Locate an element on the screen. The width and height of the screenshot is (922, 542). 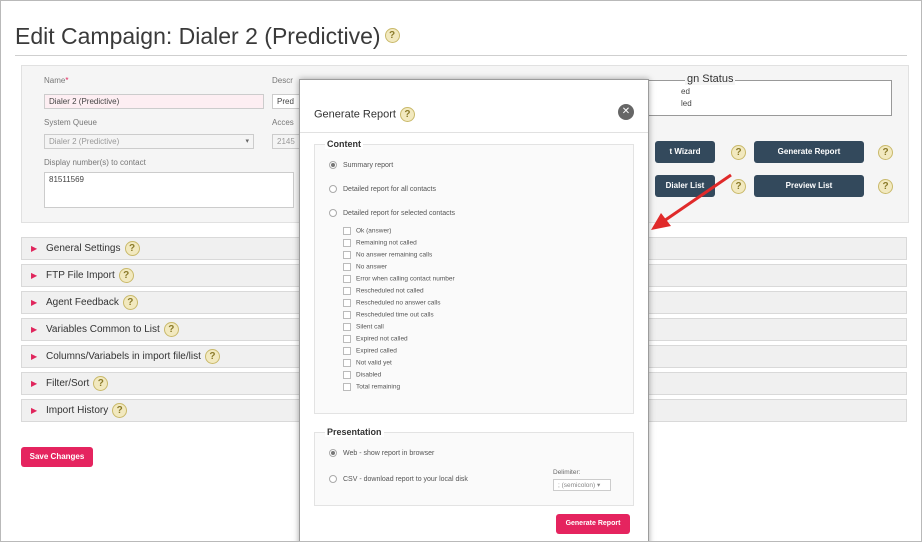
filter-checkbox: Error when calling contact number is located at coordinates (399, 279).